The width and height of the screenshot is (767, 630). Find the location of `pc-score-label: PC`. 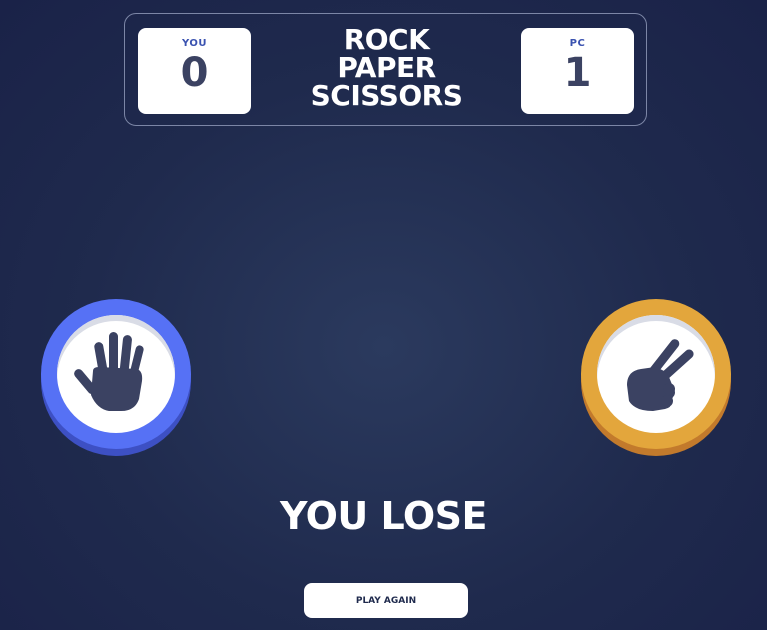

pc-score-label: PC is located at coordinates (577, 43).